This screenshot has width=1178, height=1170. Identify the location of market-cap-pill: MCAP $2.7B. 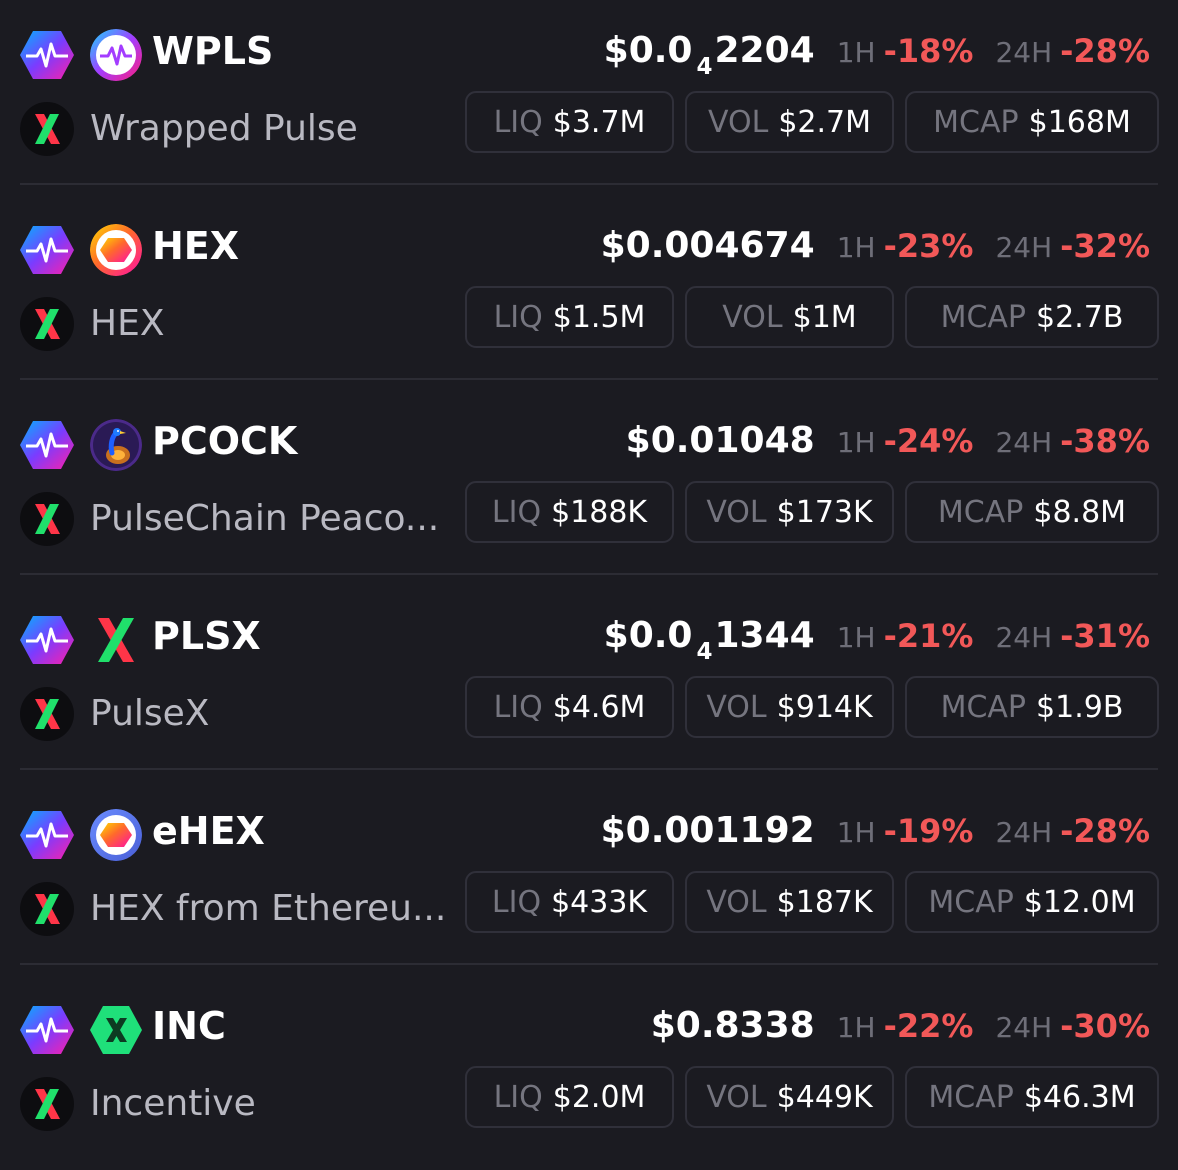
(1032, 317).